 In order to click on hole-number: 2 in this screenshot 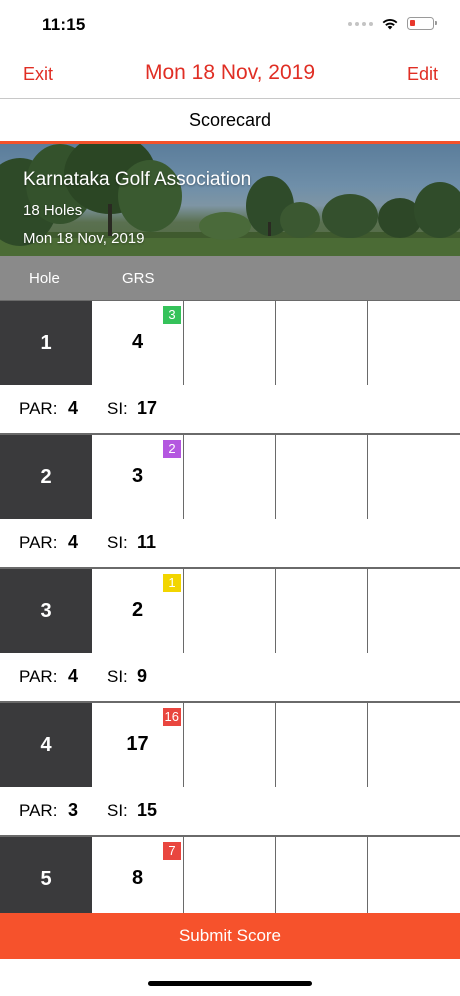, I will do `click(46, 477)`.